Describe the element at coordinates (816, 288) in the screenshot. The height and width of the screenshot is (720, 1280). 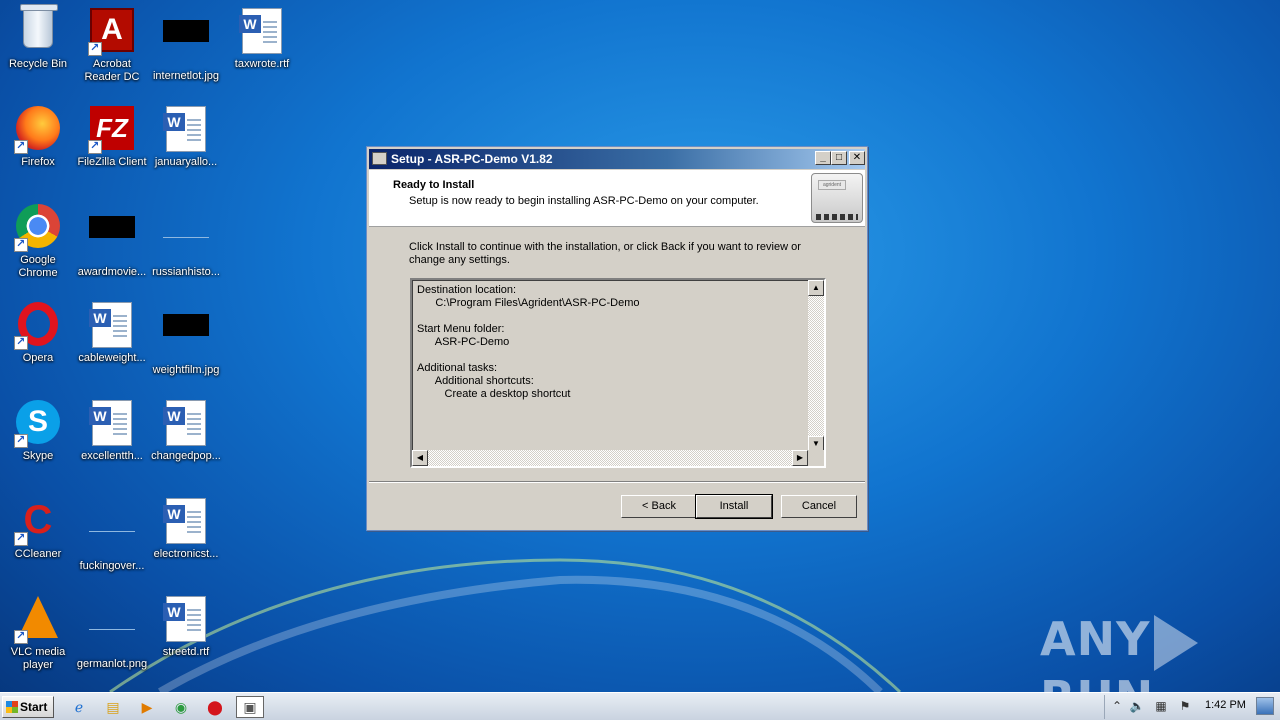
I see `scroll-up-icon: ▲` at that location.